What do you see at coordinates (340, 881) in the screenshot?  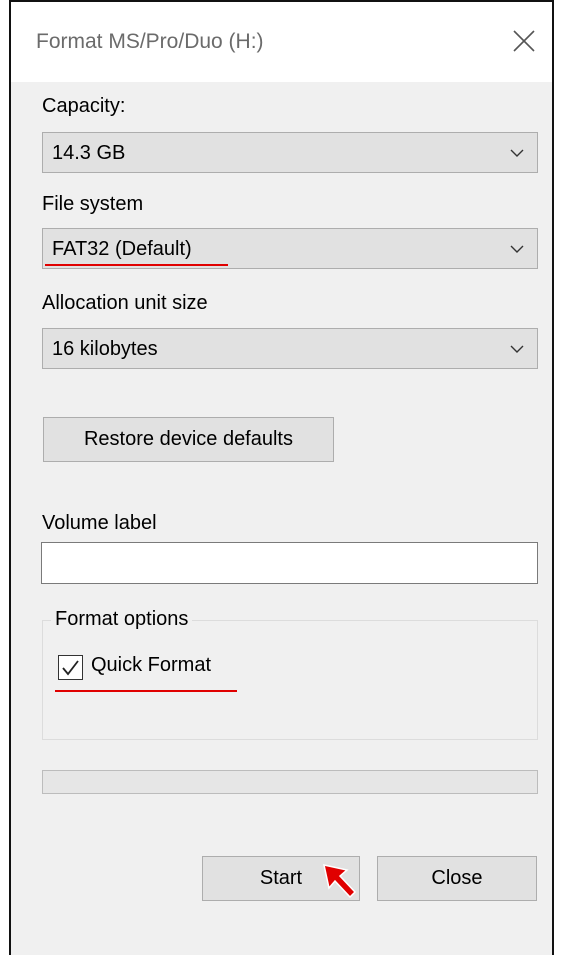 I see `mouse-pointer-icon` at bounding box center [340, 881].